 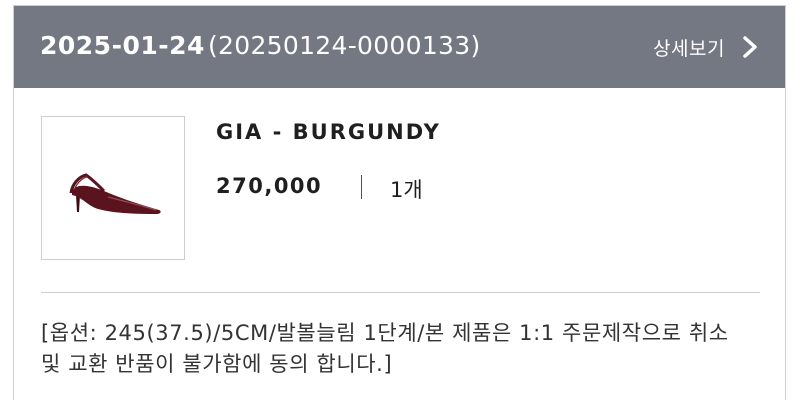 I want to click on order-number: (20250124-0000133), so click(x=344, y=45).